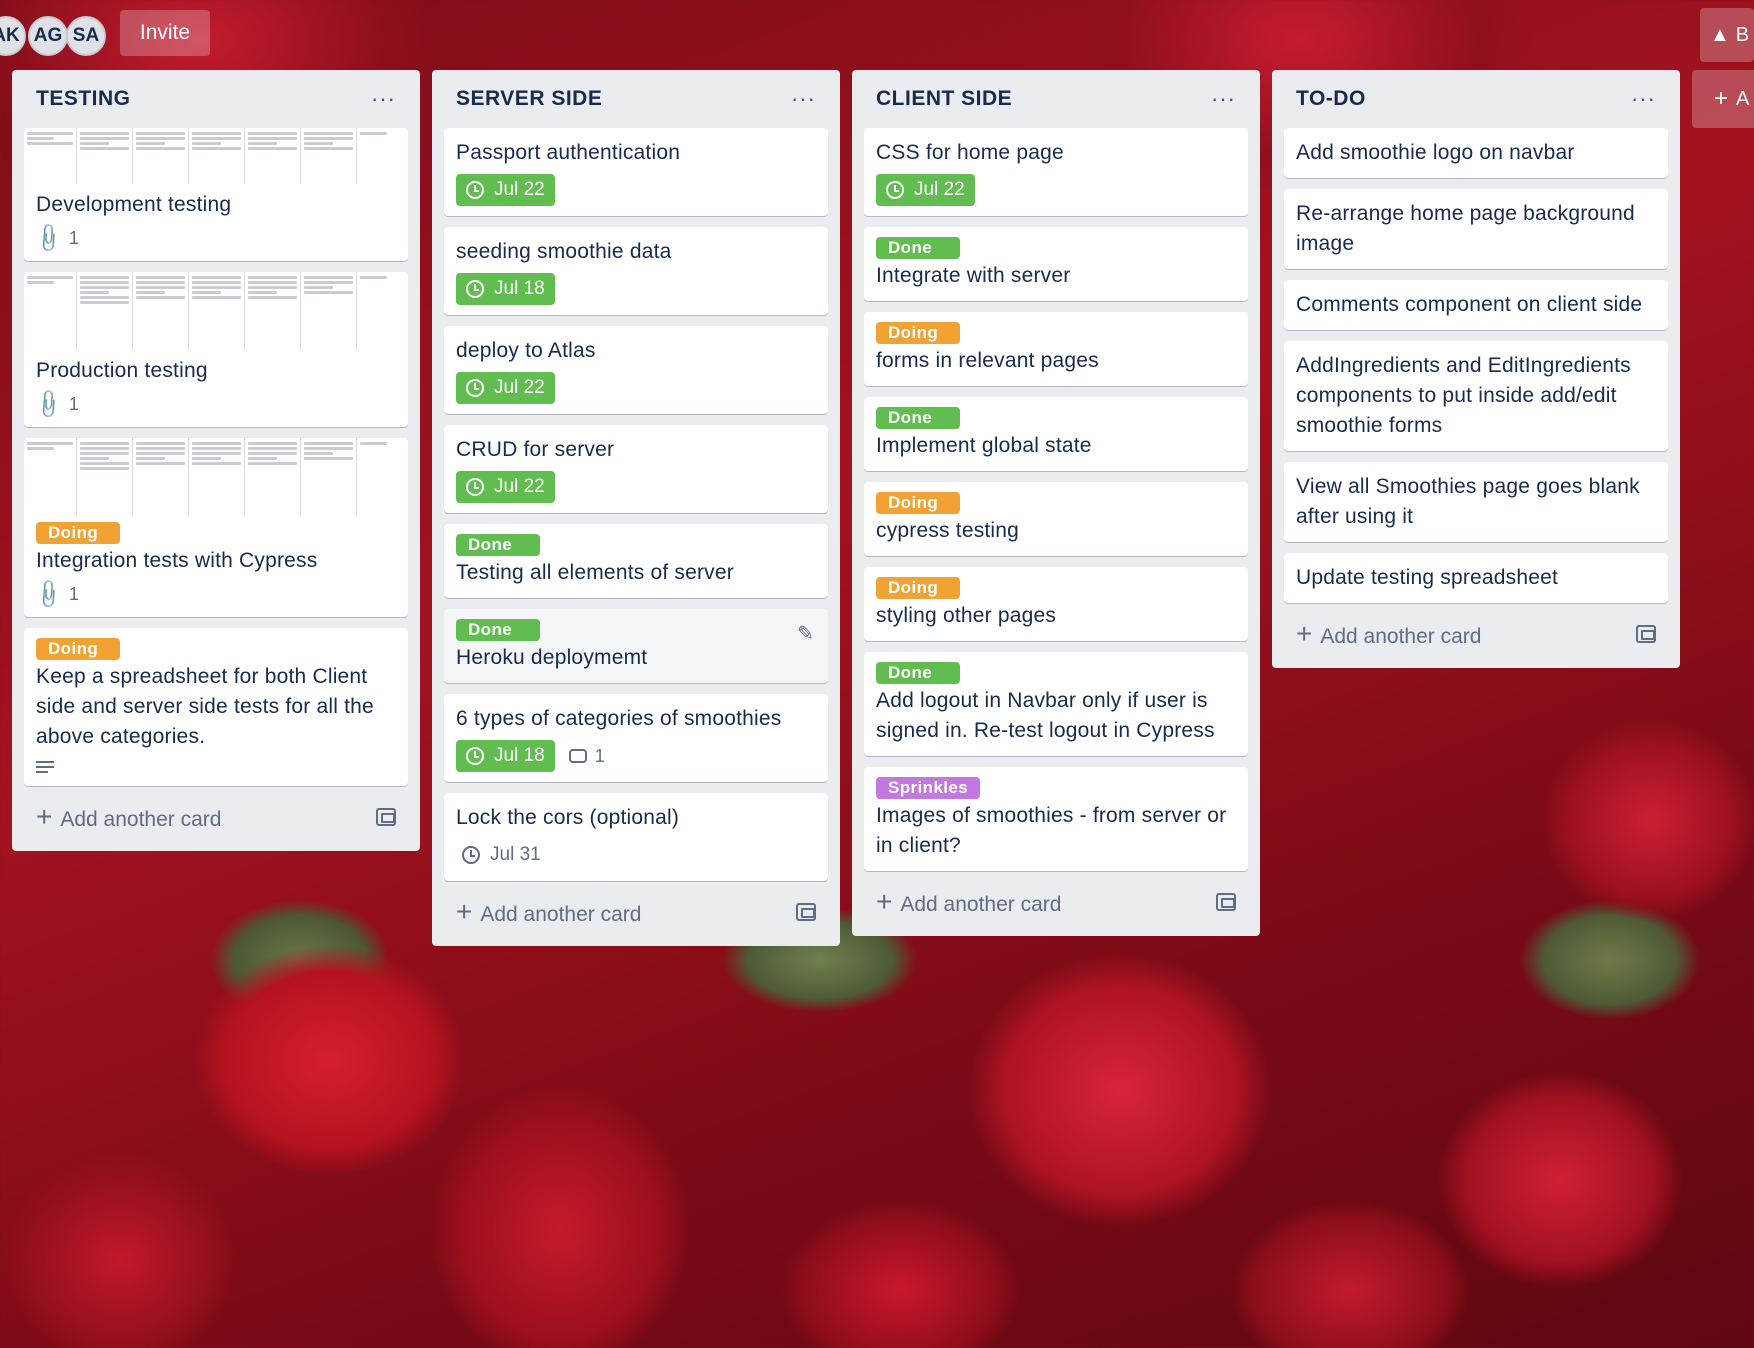 The width and height of the screenshot is (1754, 1348). I want to click on card: Done Integrate with server, so click(1056, 264).